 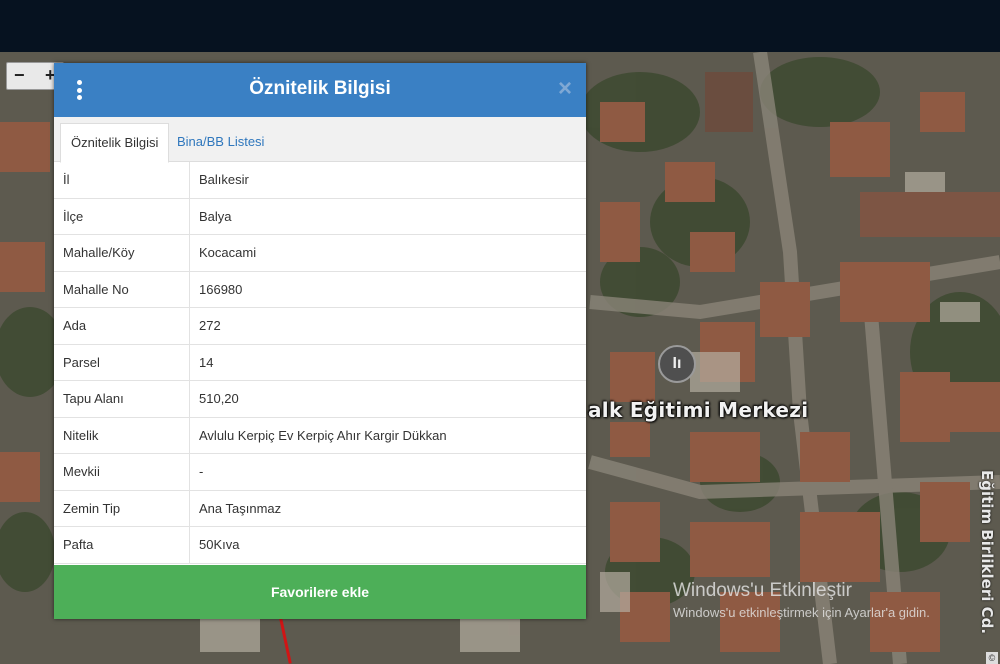 What do you see at coordinates (115, 143) in the screenshot?
I see `tab-attribute-info: Öznitelik Bilgisi` at bounding box center [115, 143].